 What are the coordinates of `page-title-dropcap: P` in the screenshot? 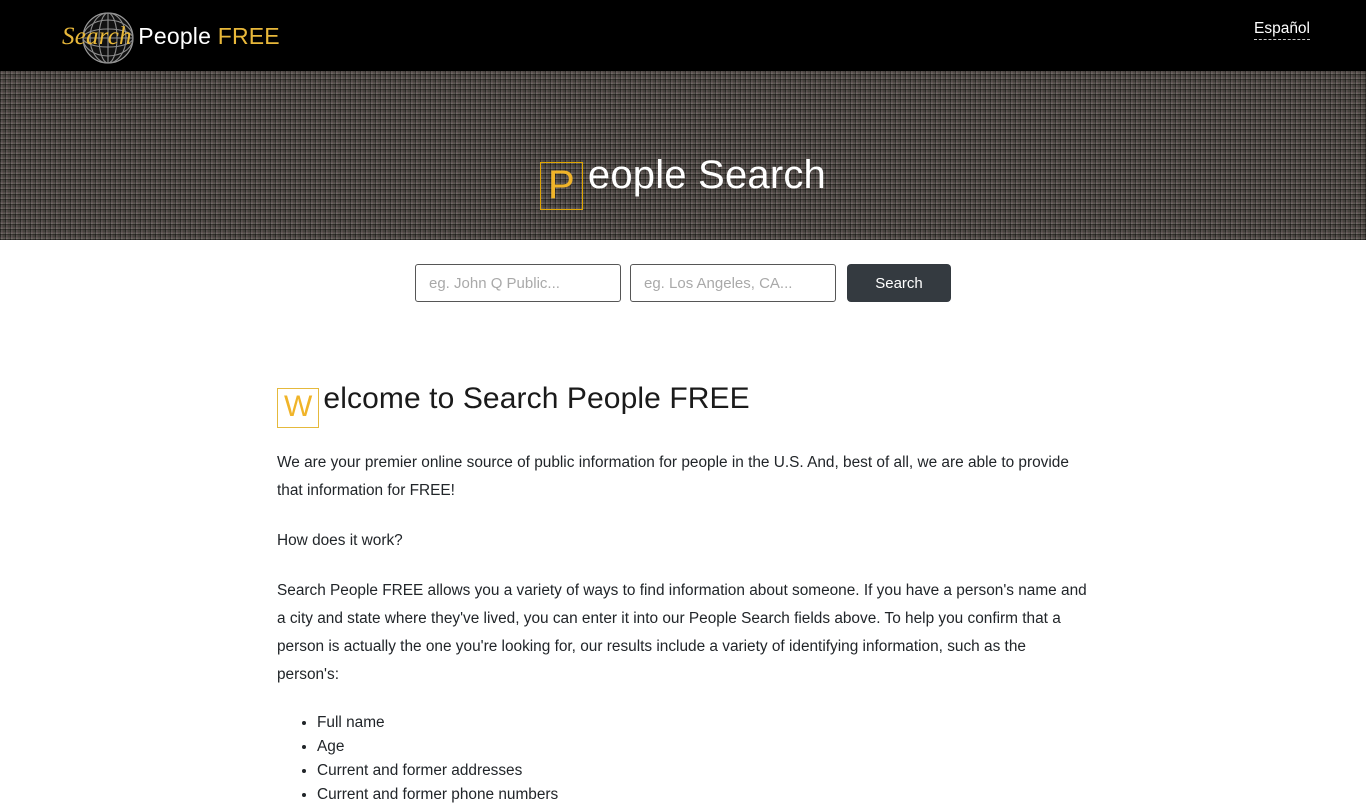 It's located at (561, 186).